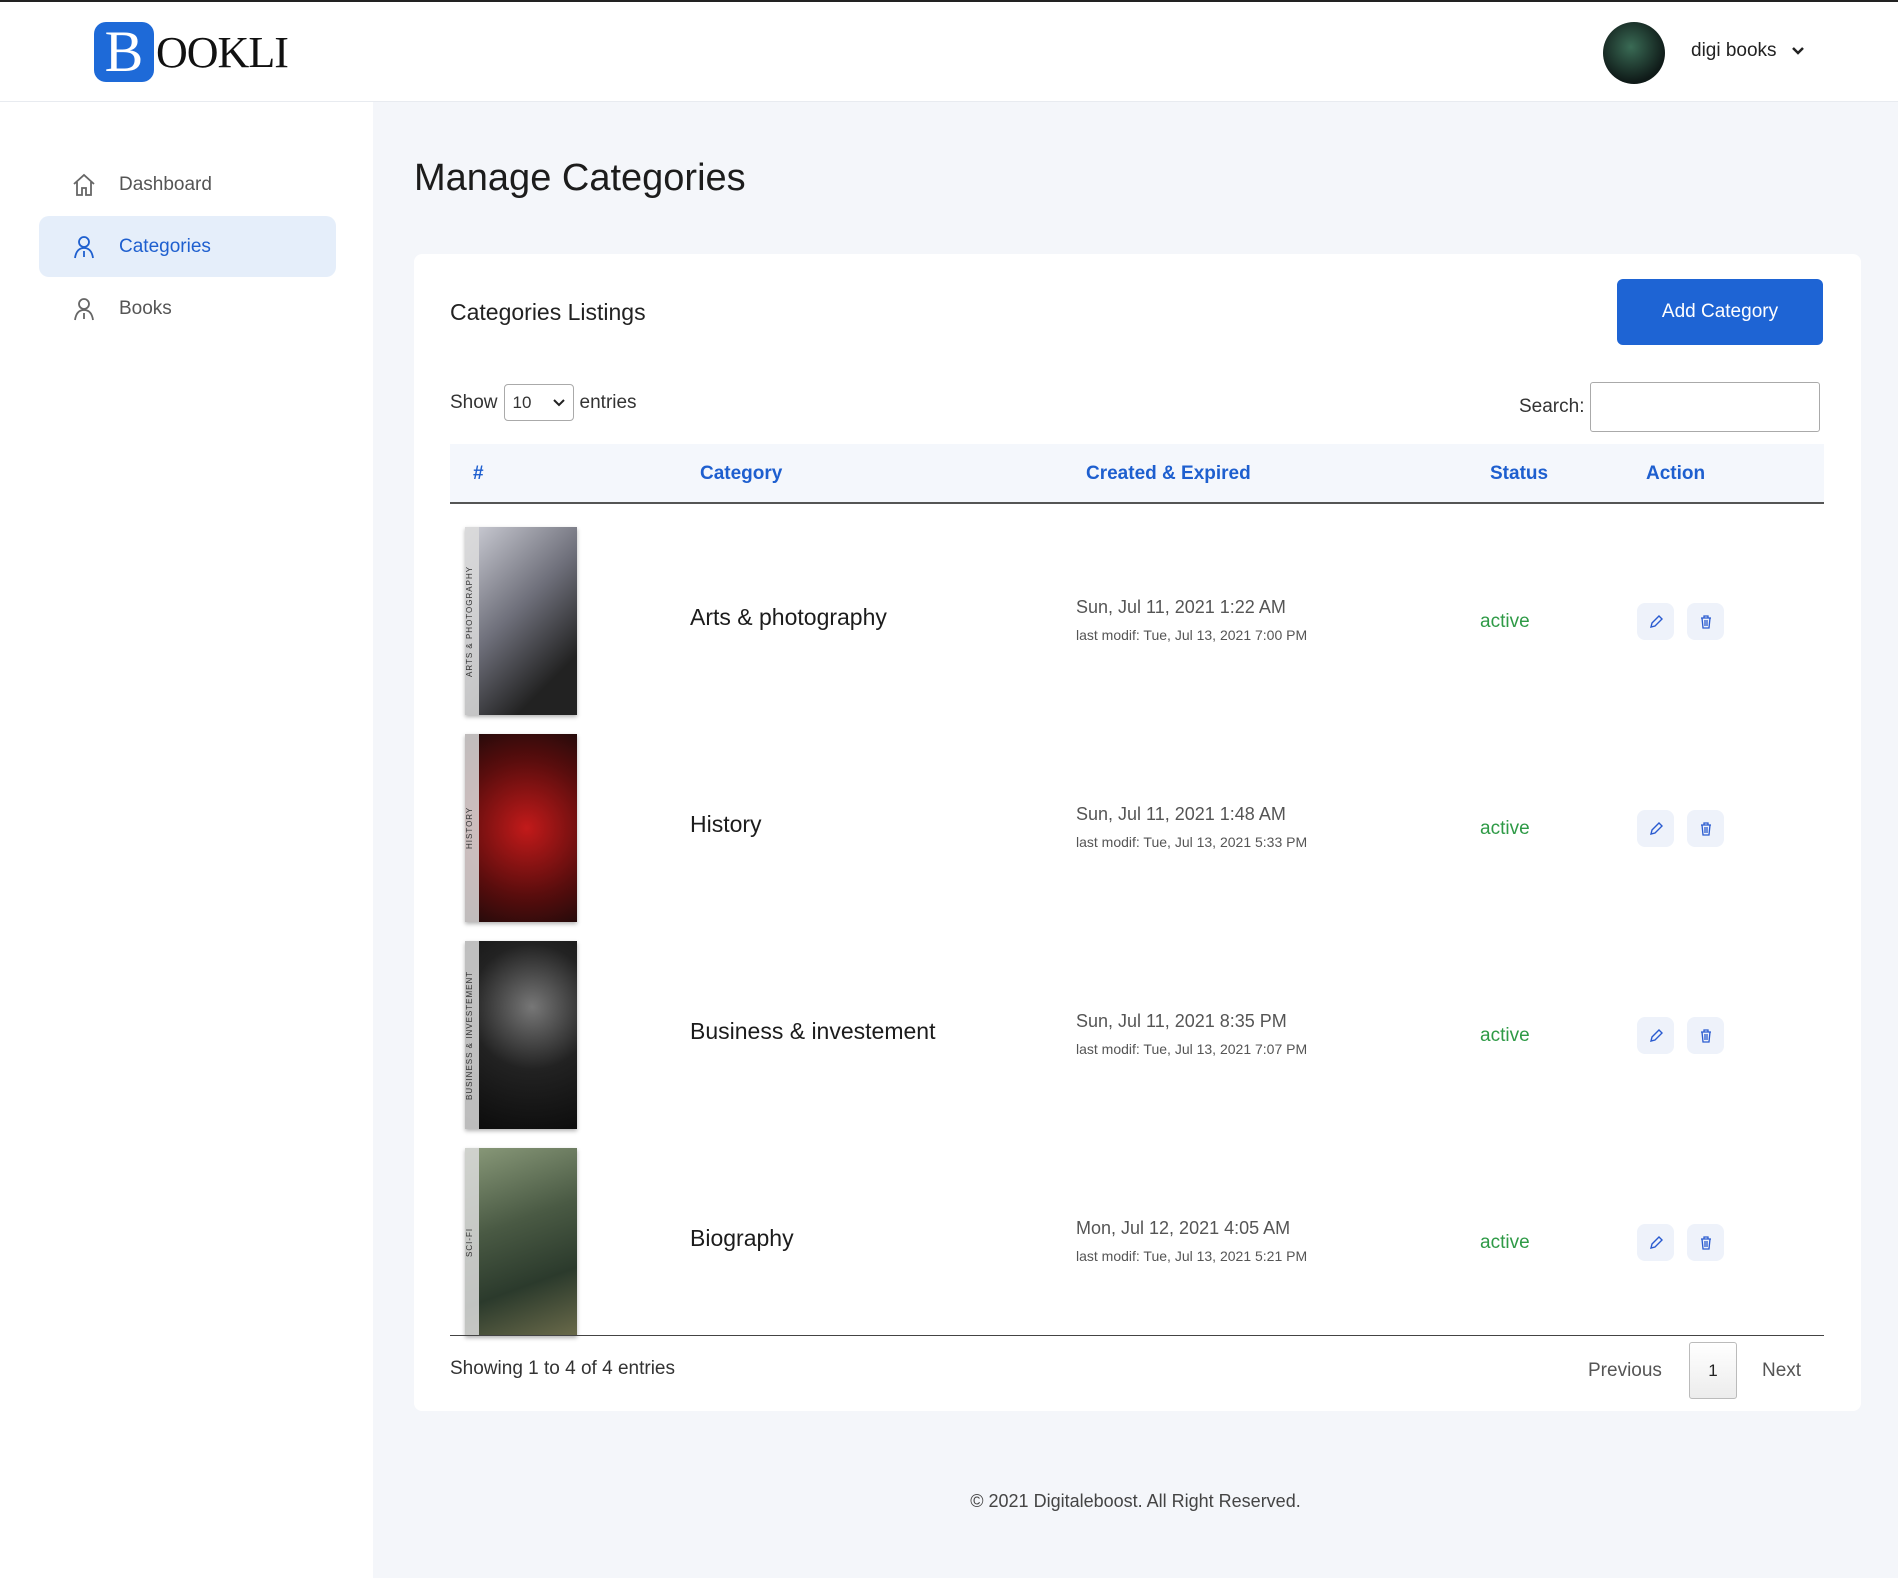  I want to click on category-cover-image: BUSINESS & INVESTEMENT, so click(521, 1035).